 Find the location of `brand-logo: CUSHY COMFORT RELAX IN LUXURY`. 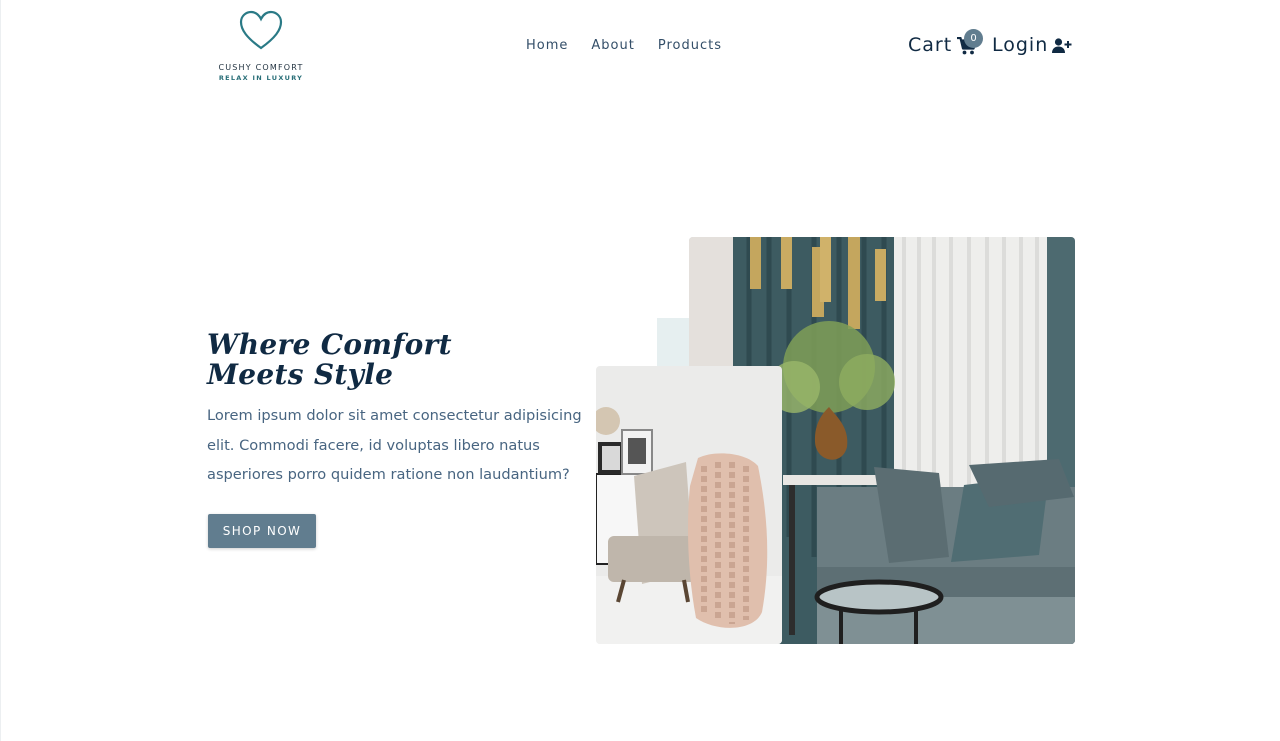

brand-logo: CUSHY COMFORT RELAX IN LUXURY is located at coordinates (261, 46).